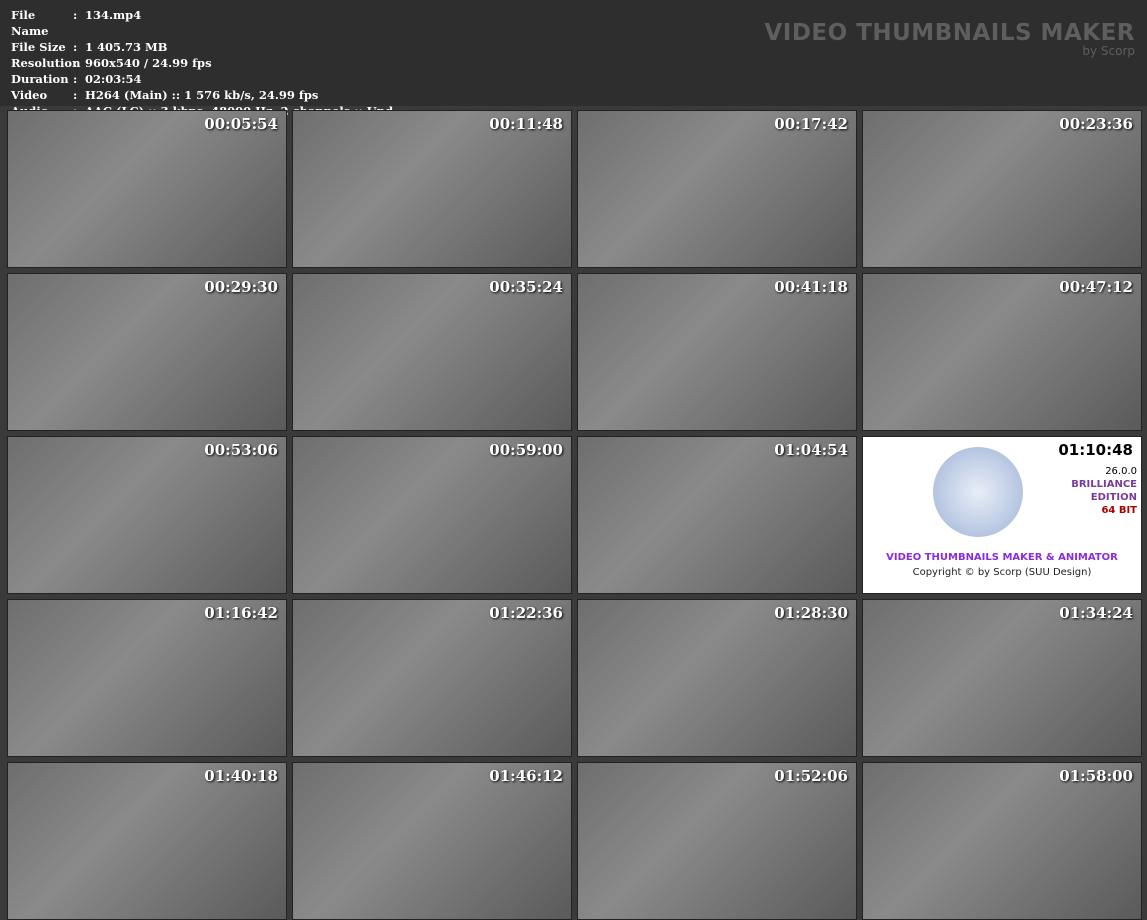  What do you see at coordinates (526, 613) in the screenshot?
I see `timestamp: 01:22:36` at bounding box center [526, 613].